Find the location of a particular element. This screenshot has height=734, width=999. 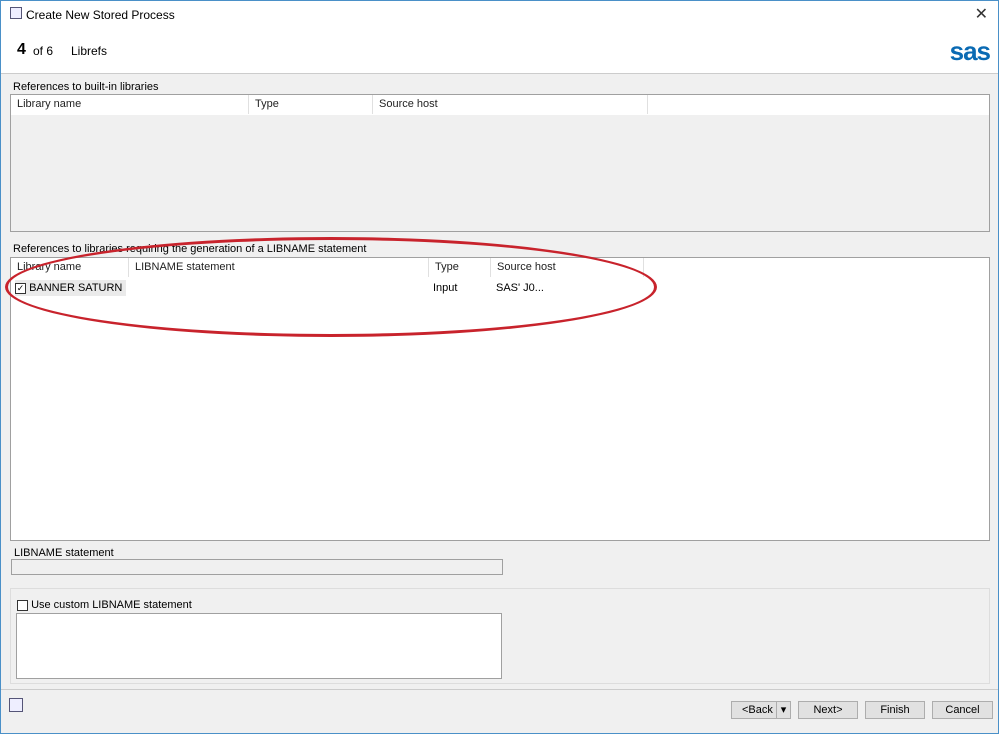

title-bar: Create New Stored Process ✕ is located at coordinates (499, 15).